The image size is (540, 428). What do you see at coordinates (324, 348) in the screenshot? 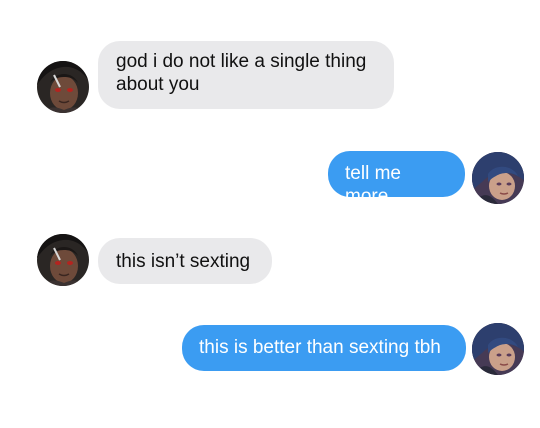
I see `message-bubble: this is better than sexting tbh` at bounding box center [324, 348].